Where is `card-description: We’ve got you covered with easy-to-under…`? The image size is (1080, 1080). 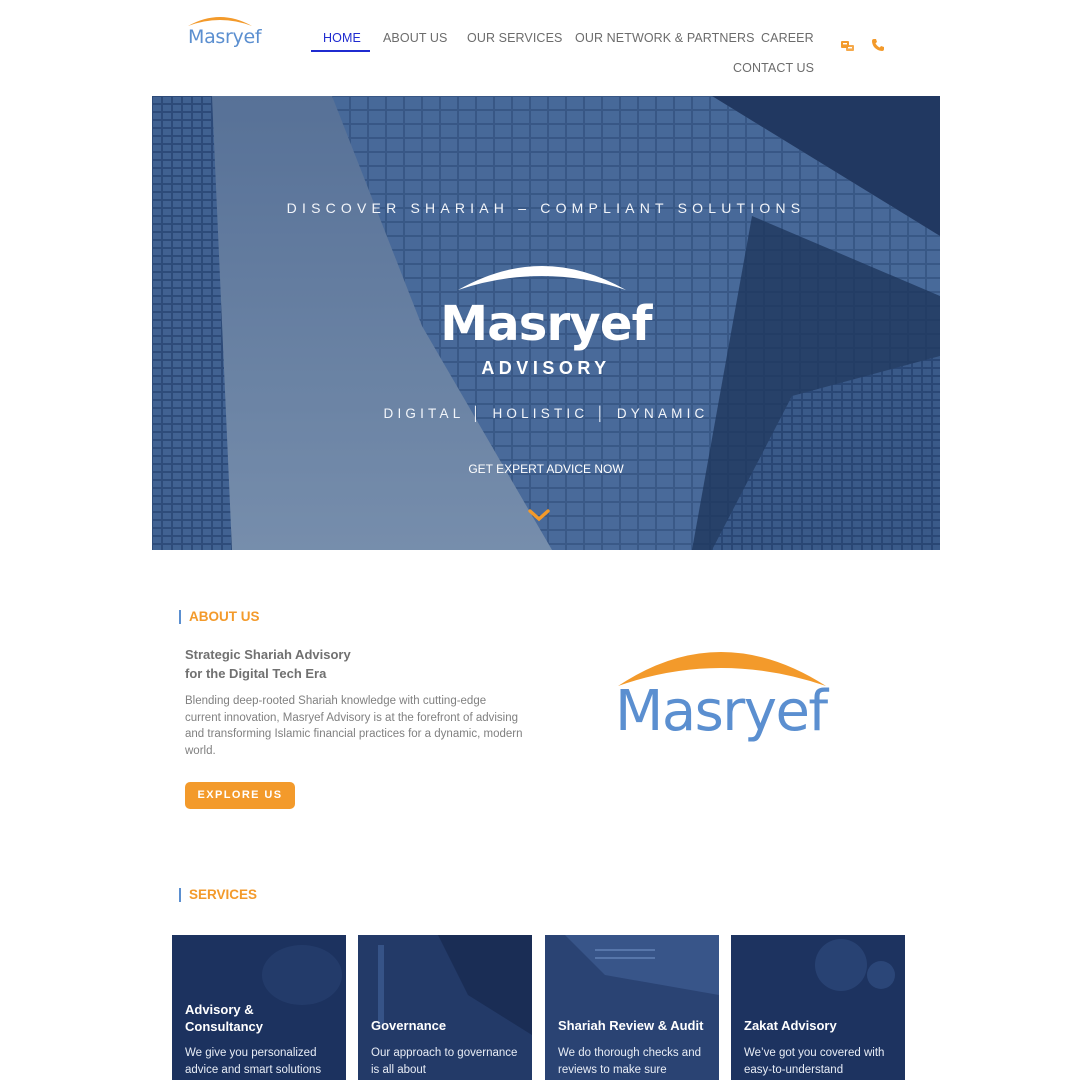
card-description: We’ve got you covered with easy-to-under… is located at coordinates (814, 1061).